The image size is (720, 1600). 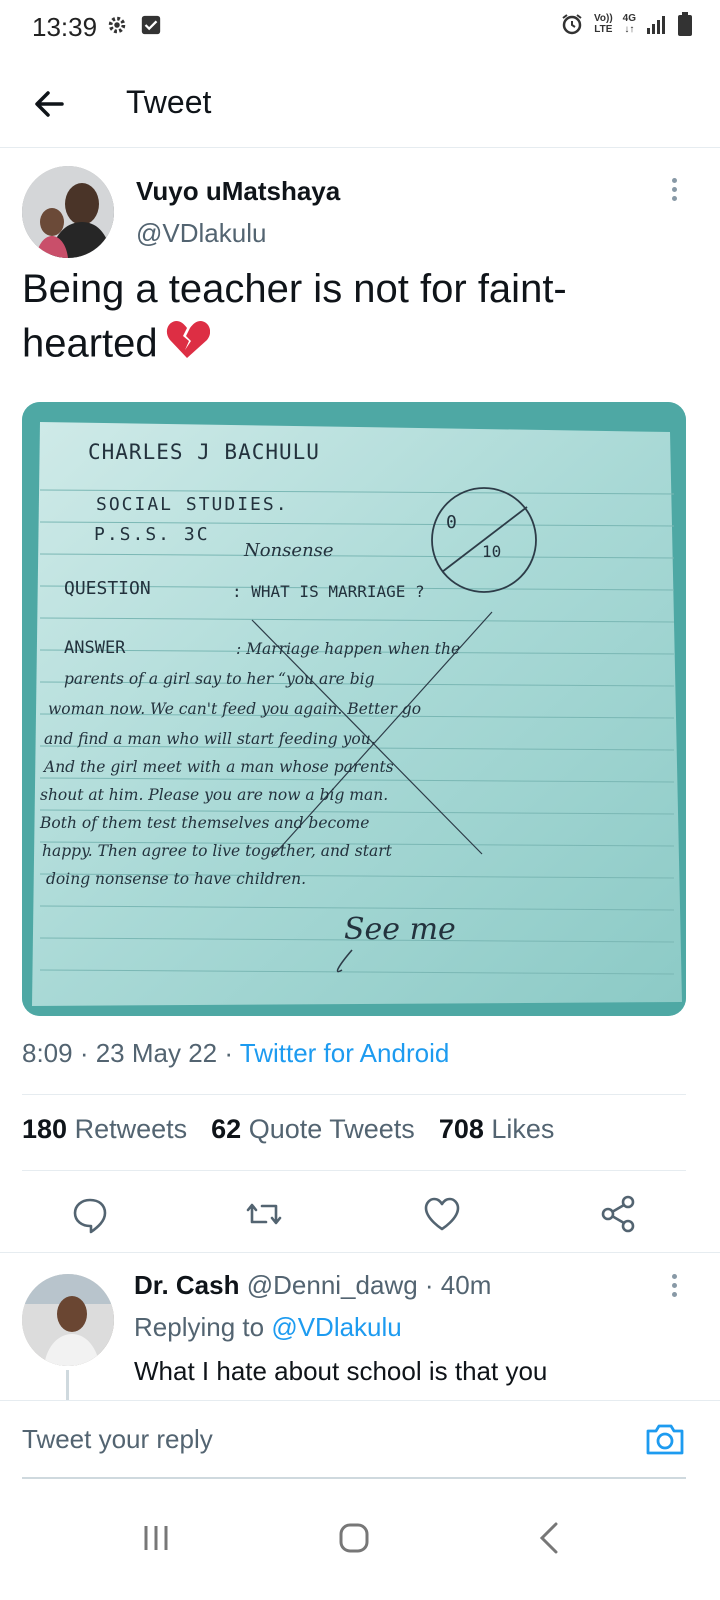 I want to click on quote-tweets-stat: 62 Quote Tweets, so click(x=313, y=1129).